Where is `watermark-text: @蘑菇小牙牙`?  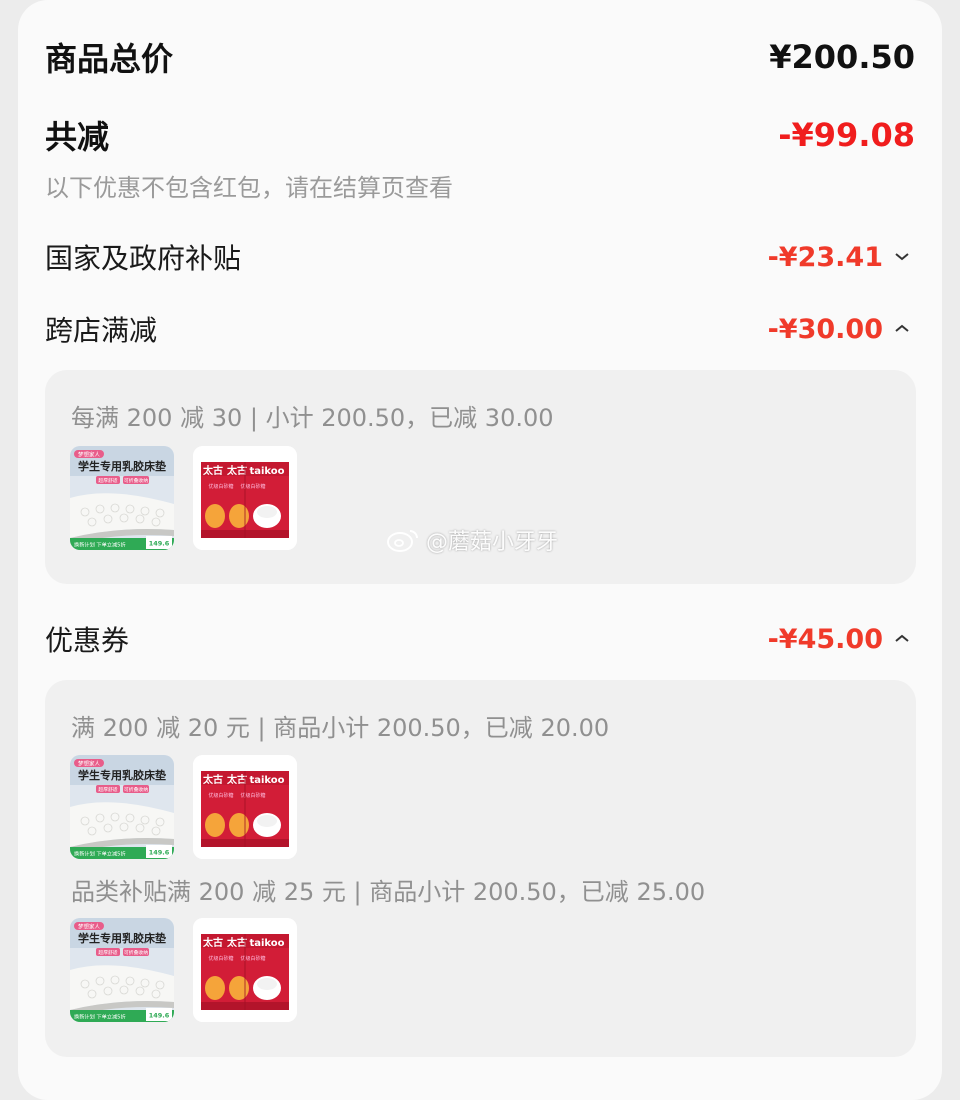 watermark-text: @蘑菇小牙牙 is located at coordinates (492, 542).